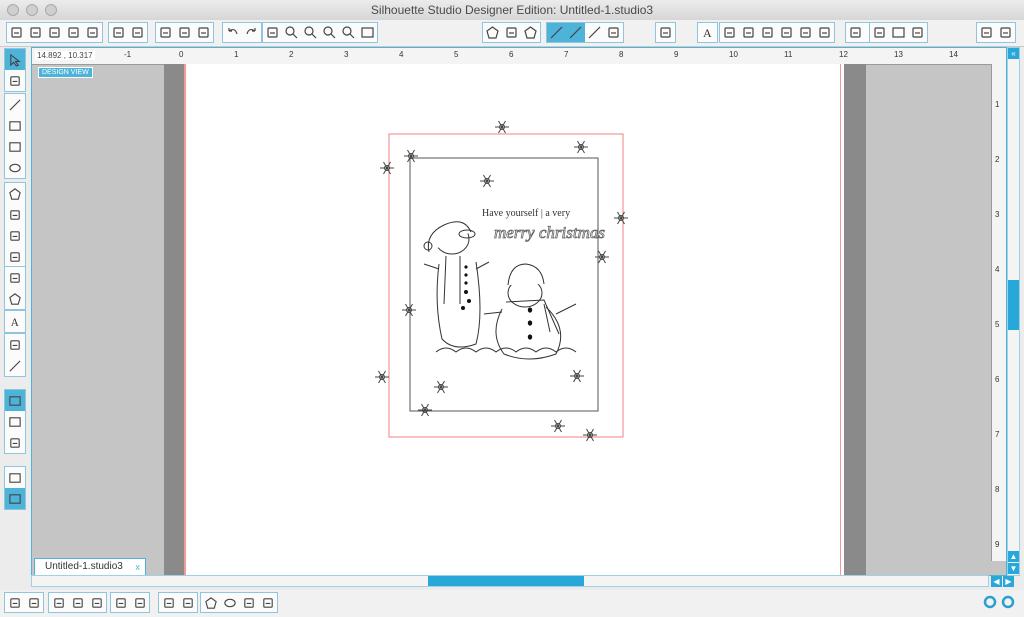 The image size is (1024, 617). Describe the element at coordinates (15, 365) in the screenshot. I see `knife-icon` at that location.